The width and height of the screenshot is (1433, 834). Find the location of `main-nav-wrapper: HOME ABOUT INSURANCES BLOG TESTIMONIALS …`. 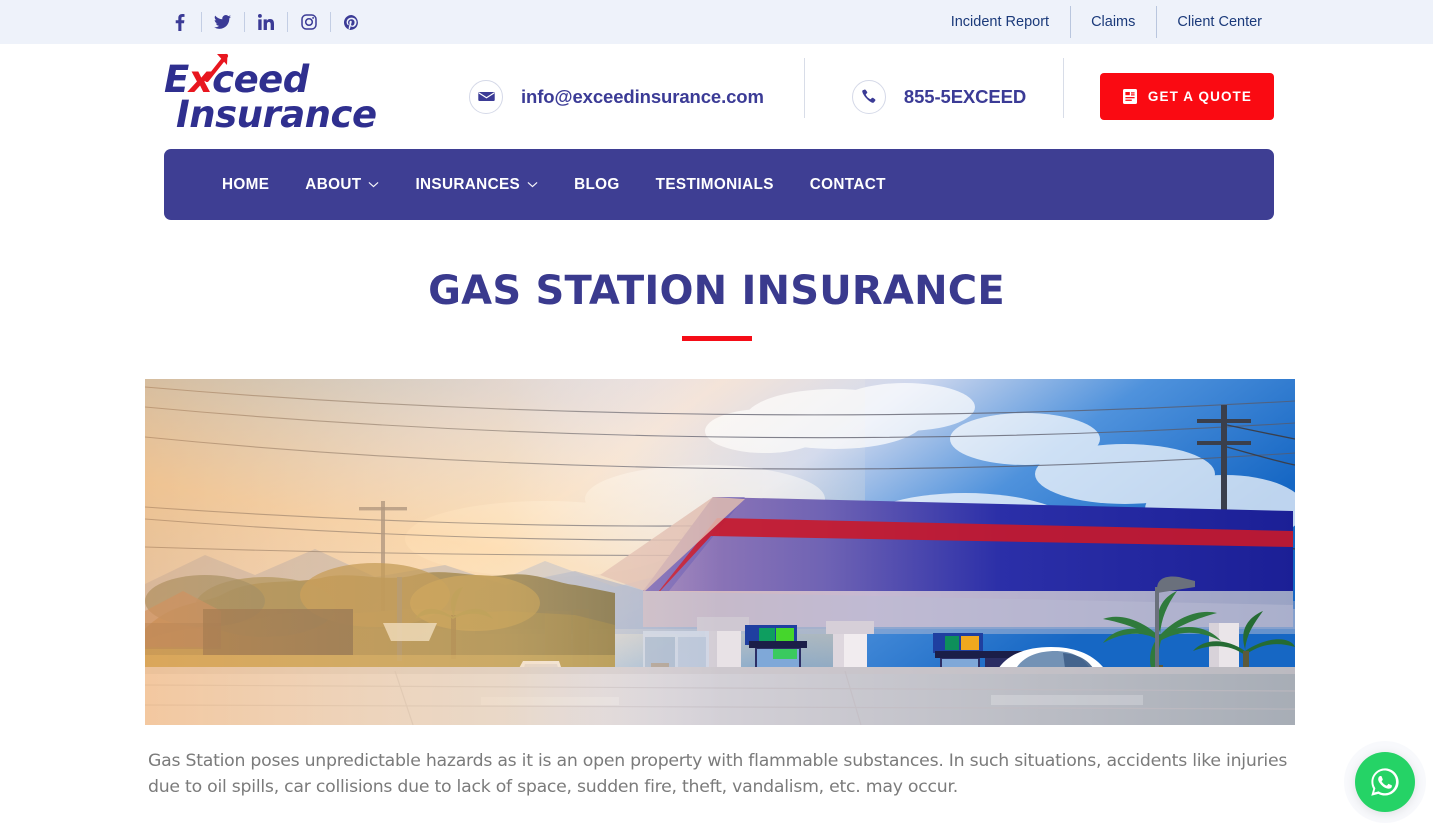

main-nav-wrapper: HOME ABOUT INSURANCES BLOG TESTIMONIALS … is located at coordinates (716, 184).